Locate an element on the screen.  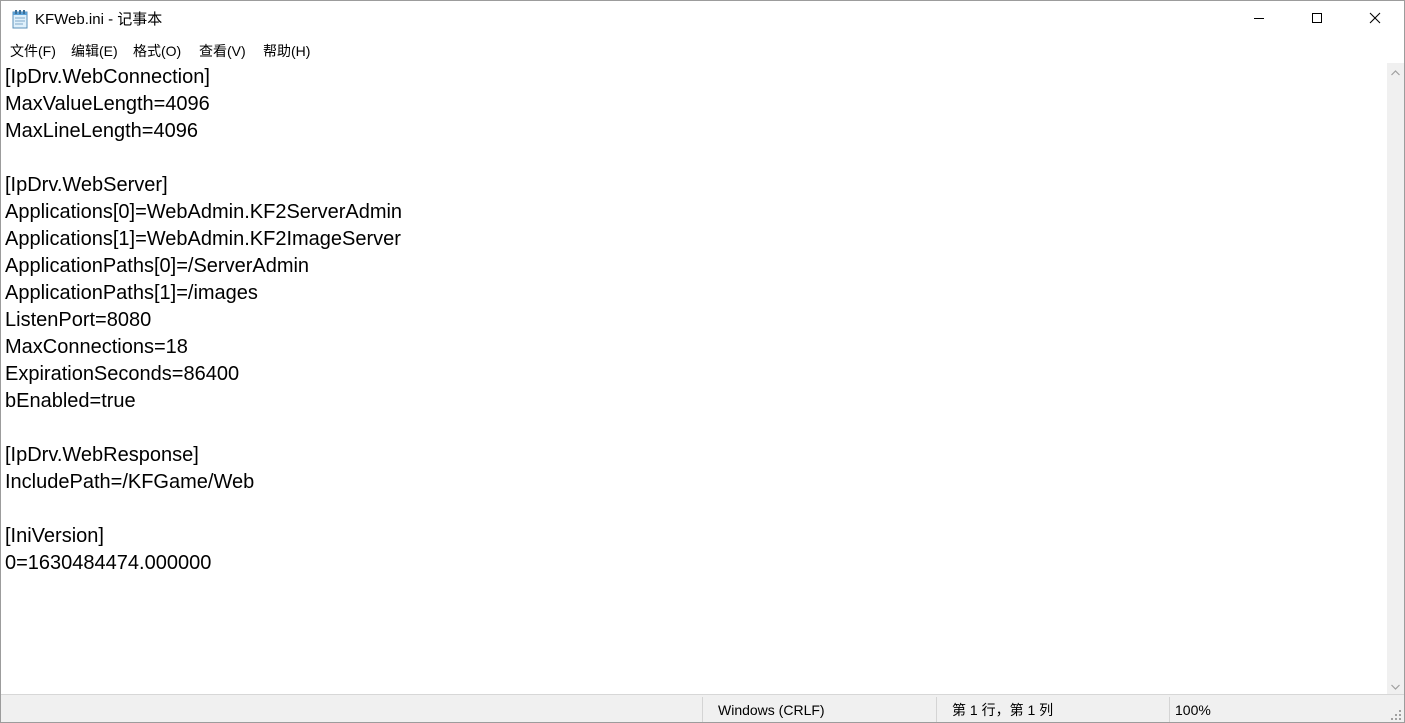
menu-file: 文件(F) is located at coordinates (33, 51).